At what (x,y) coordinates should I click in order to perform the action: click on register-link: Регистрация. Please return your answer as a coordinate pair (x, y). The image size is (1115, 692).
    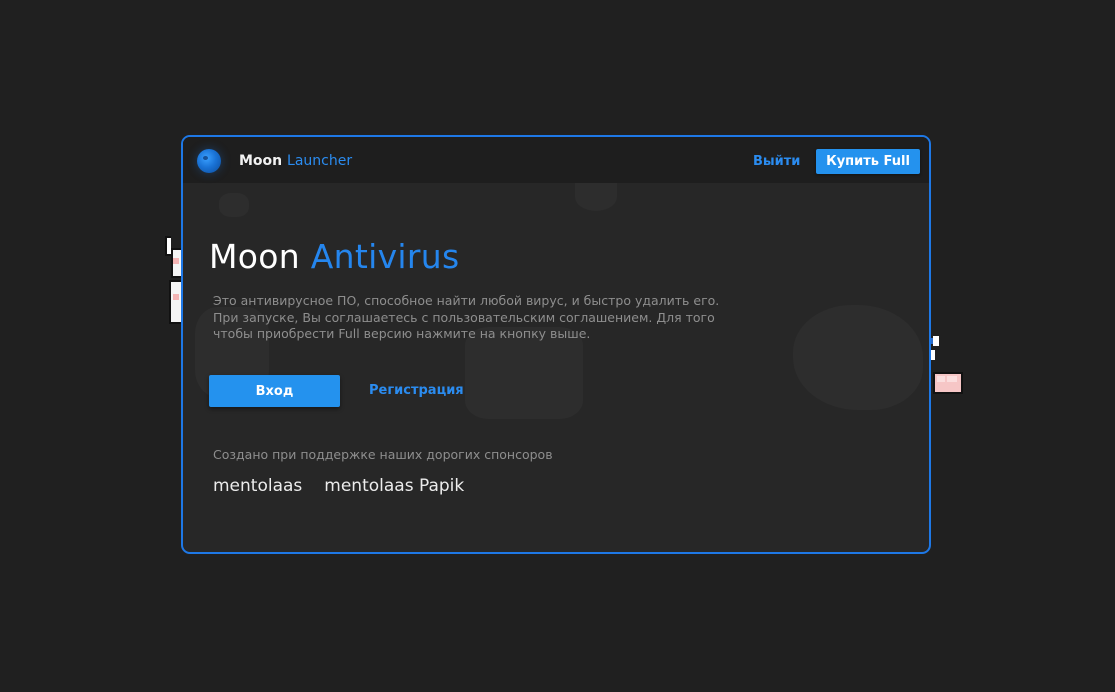
    Looking at the image, I should click on (416, 390).